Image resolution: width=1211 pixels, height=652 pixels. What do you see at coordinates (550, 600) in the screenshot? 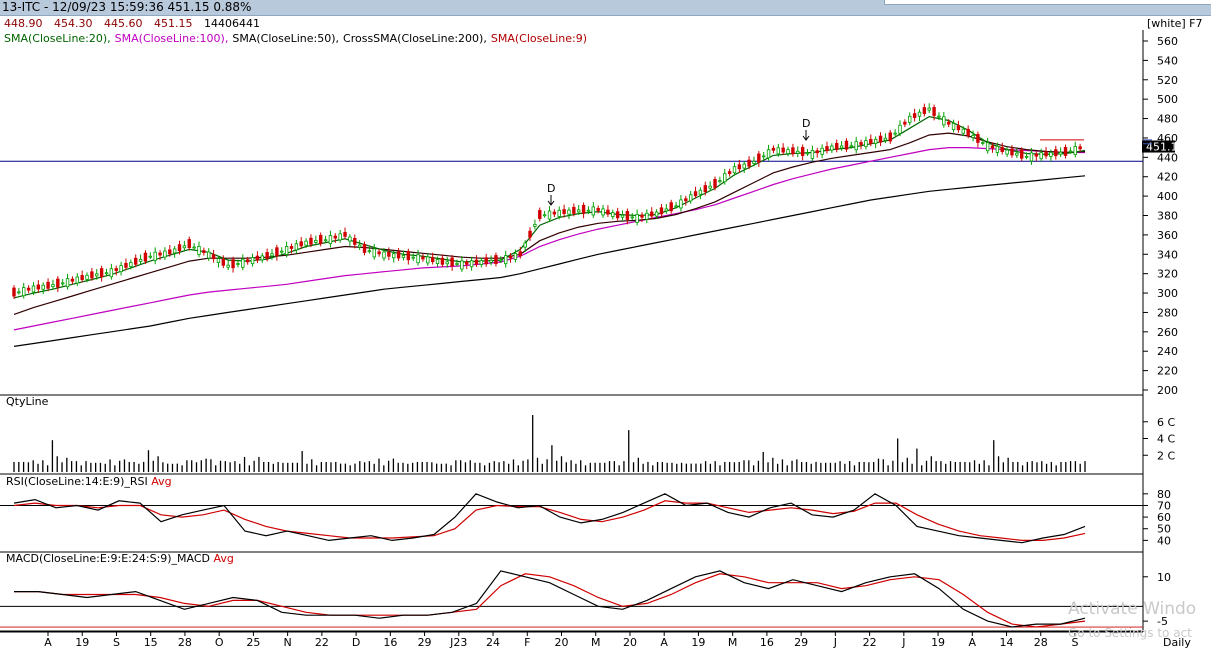
I see `macd-avg-line` at bounding box center [550, 600].